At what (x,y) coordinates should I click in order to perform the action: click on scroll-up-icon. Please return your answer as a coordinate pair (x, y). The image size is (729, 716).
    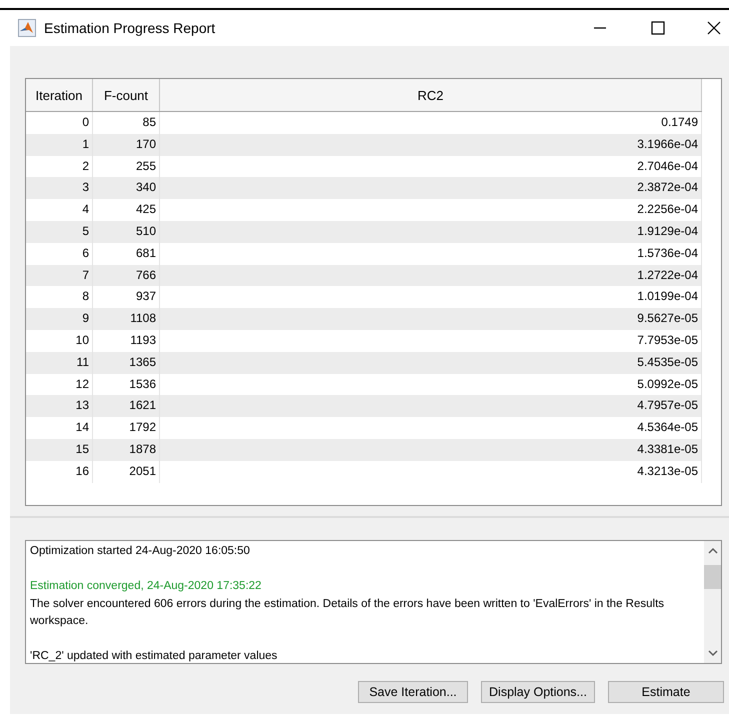
    Looking at the image, I should click on (713, 551).